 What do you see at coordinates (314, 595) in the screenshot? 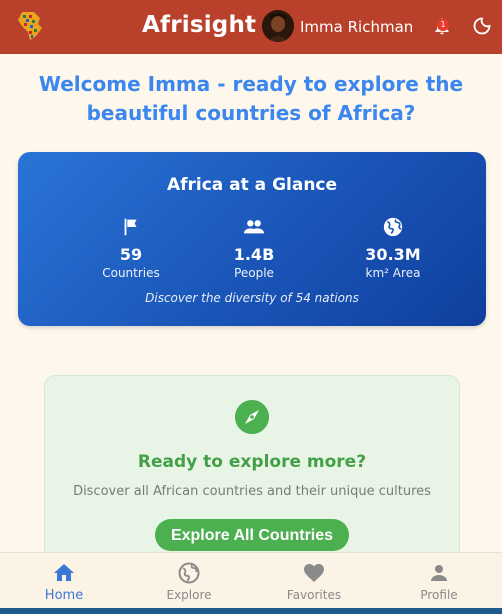
I see `nav-label: Favorites` at bounding box center [314, 595].